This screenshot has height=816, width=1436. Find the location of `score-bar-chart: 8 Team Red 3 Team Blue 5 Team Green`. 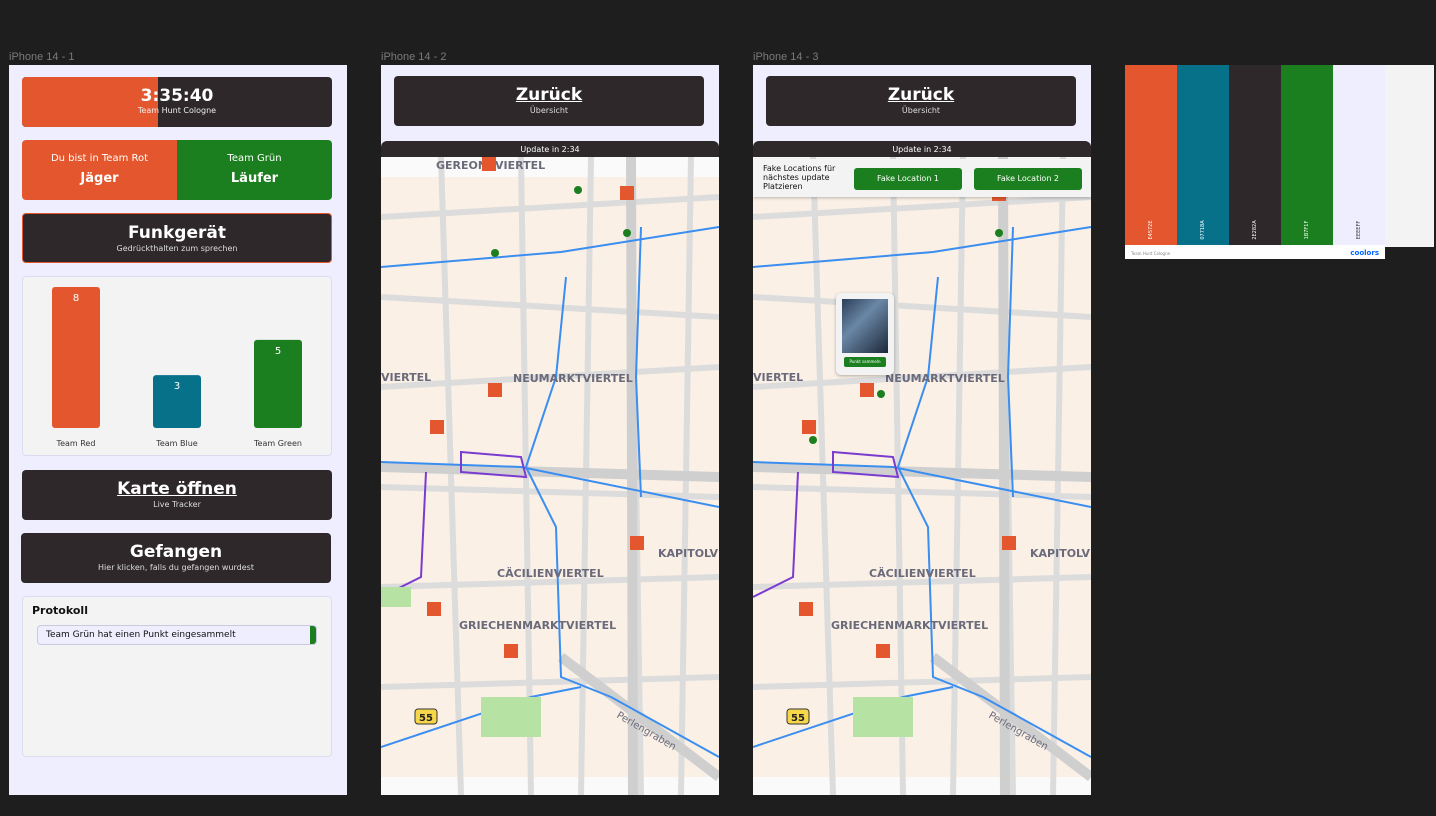

score-bar-chart: 8 Team Red 3 Team Blue 5 Team Green is located at coordinates (177, 367).